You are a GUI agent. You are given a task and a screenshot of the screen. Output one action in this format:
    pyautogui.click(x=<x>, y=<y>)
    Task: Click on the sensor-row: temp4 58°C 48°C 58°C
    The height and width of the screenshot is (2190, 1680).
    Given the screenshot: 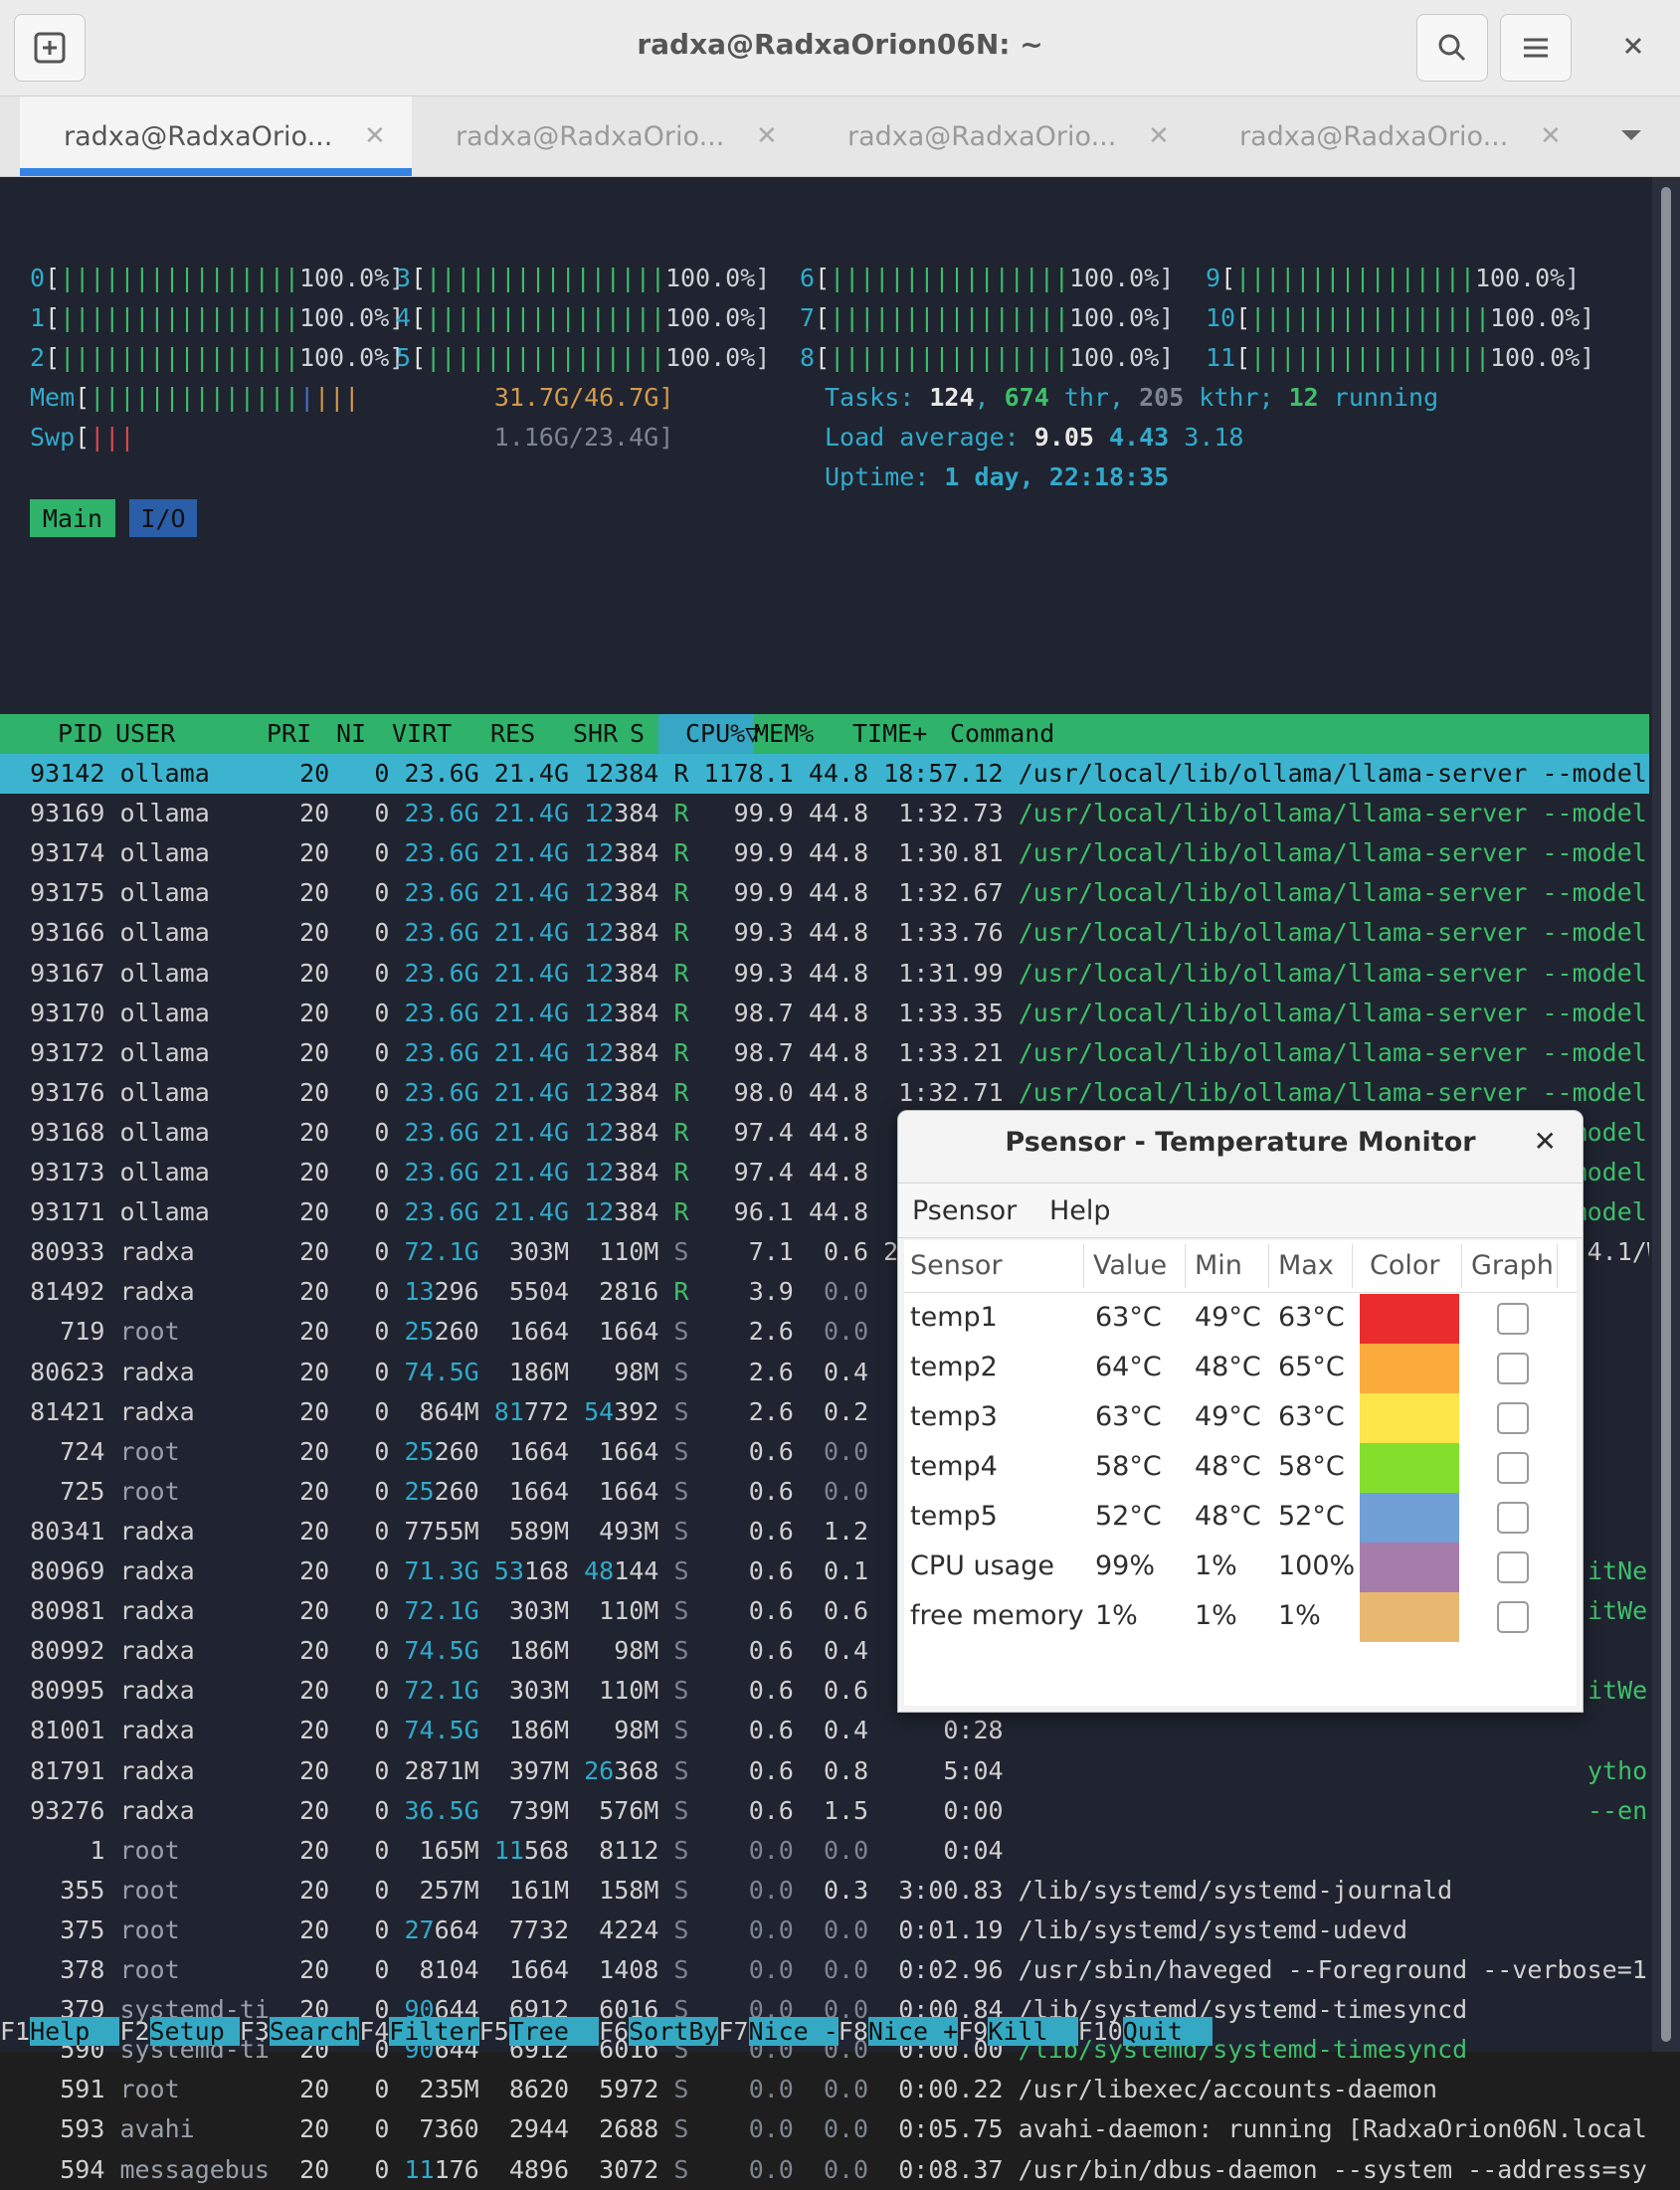 What is the action you would take?
    pyautogui.click(x=1240, y=1468)
    